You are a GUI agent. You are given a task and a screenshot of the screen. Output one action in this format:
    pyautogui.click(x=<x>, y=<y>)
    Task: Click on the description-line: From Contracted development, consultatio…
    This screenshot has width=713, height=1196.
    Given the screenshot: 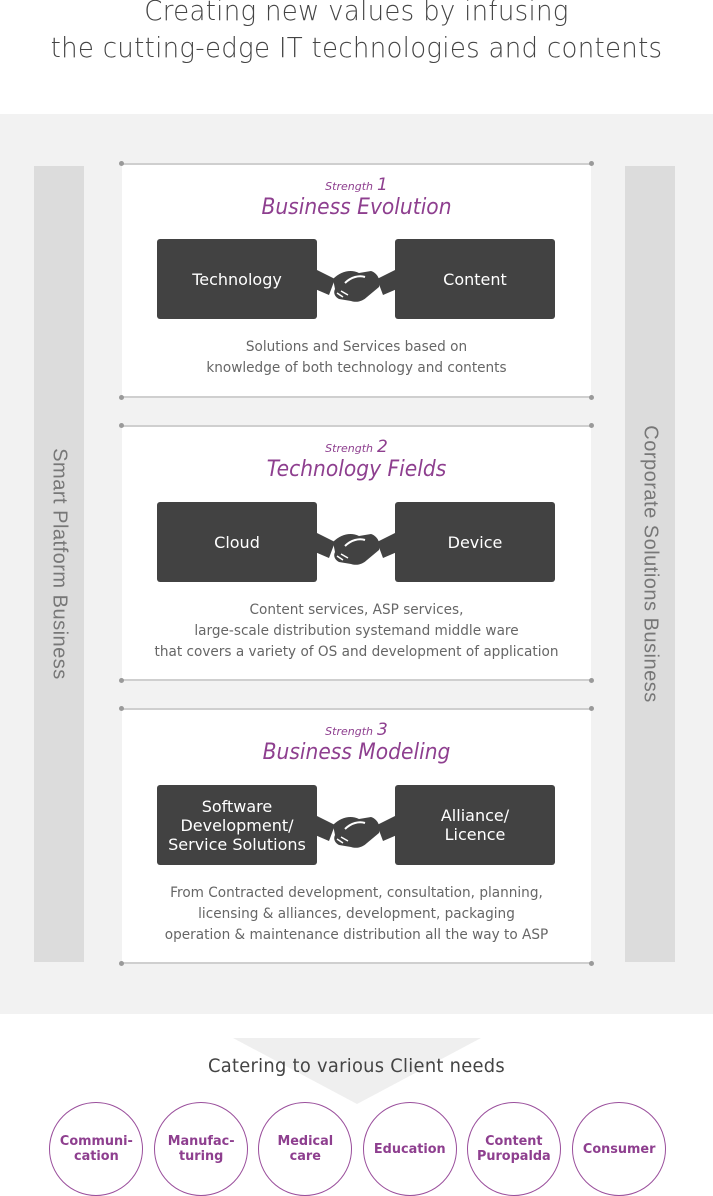 What is the action you would take?
    pyautogui.click(x=356, y=893)
    